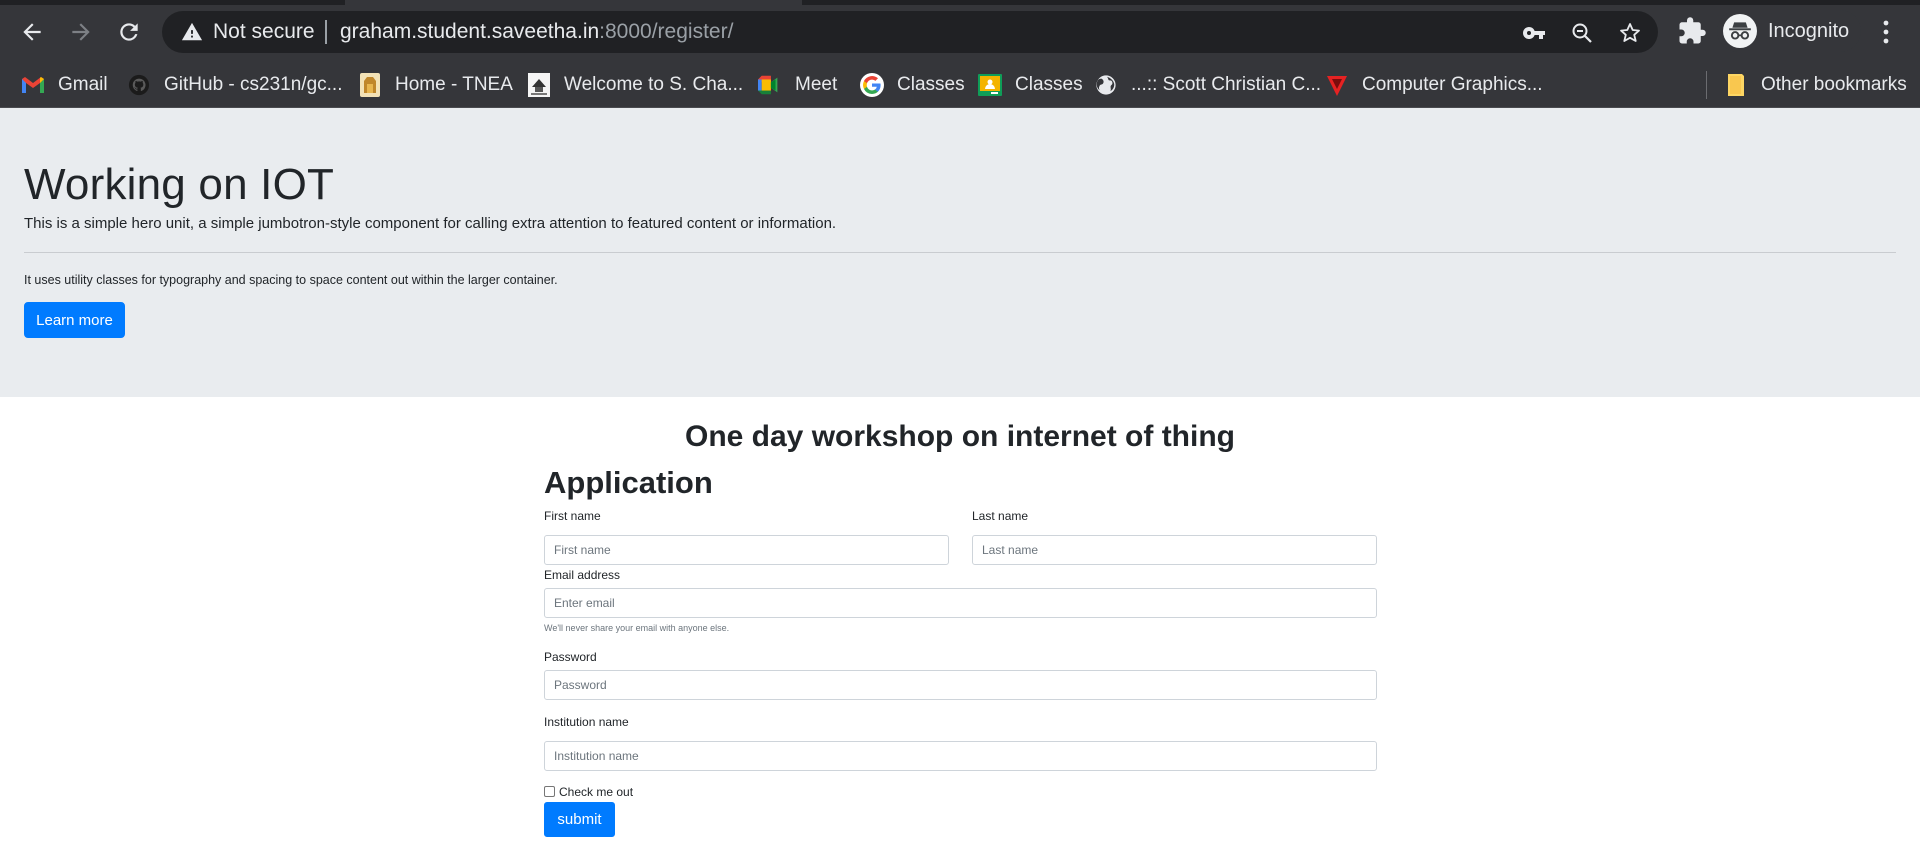 The image size is (1920, 853). What do you see at coordinates (1174, 550) in the screenshot?
I see `last-name-input: Last name` at bounding box center [1174, 550].